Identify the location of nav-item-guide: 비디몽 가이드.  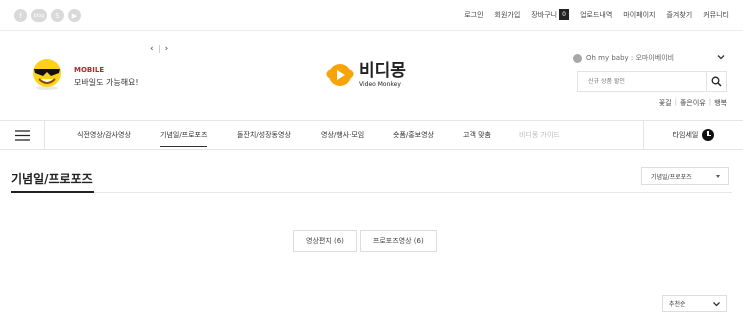
(539, 135).